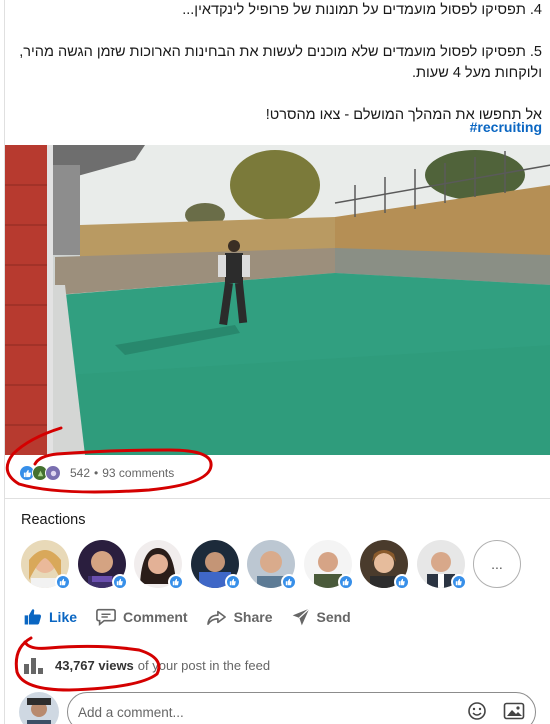 Image resolution: width=550 pixels, height=724 pixels. What do you see at coordinates (138, 473) in the screenshot?
I see `comments-count-link: 93 comments` at bounding box center [138, 473].